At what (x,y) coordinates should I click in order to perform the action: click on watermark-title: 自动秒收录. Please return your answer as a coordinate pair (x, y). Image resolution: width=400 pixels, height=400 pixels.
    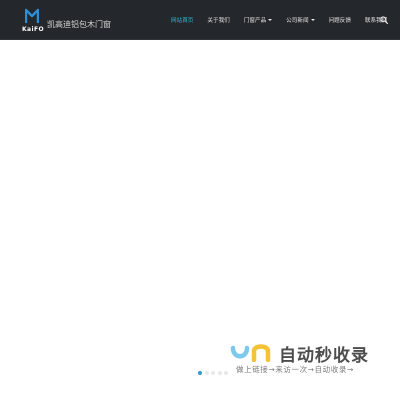
    Looking at the image, I should click on (324, 356).